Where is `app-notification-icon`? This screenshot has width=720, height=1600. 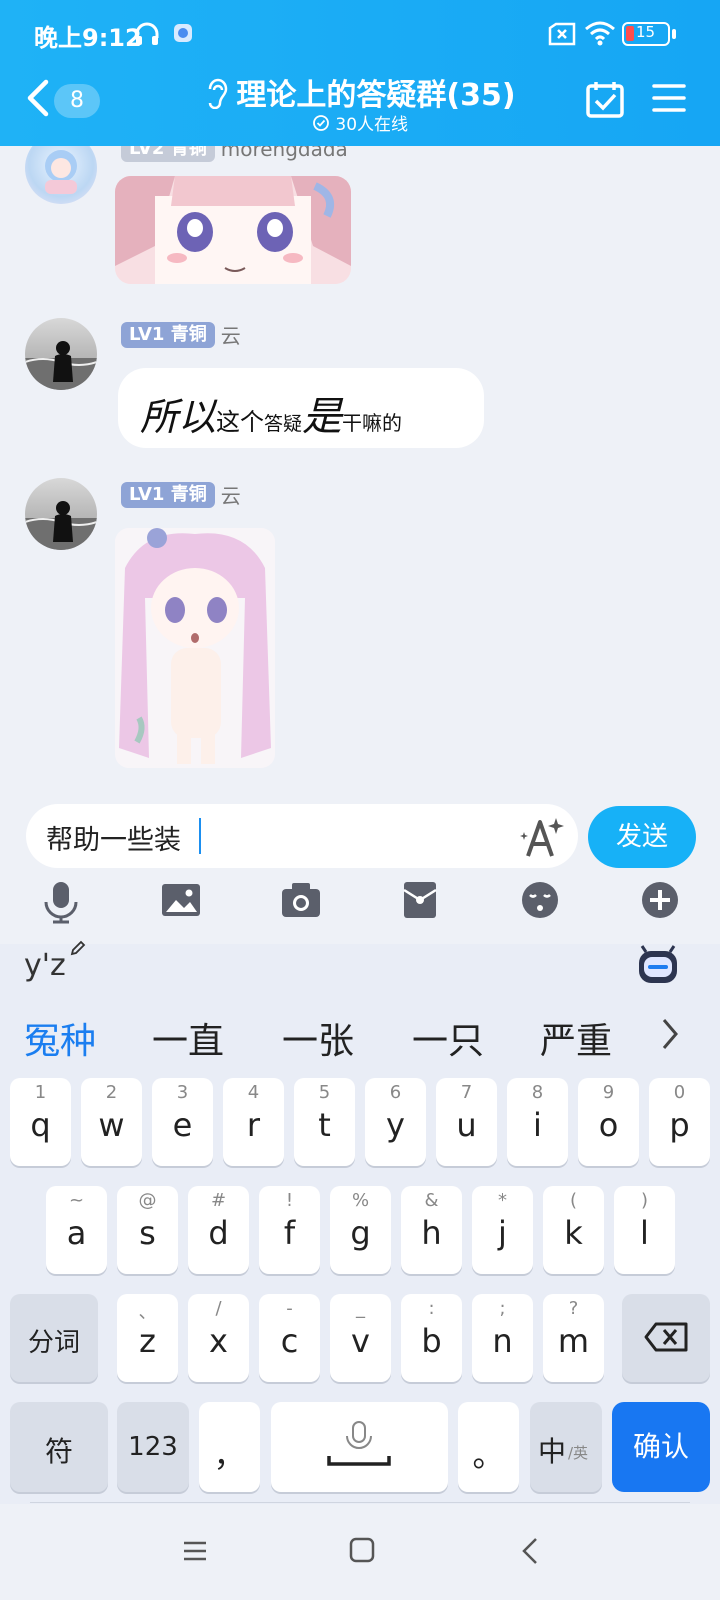 app-notification-icon is located at coordinates (183, 35).